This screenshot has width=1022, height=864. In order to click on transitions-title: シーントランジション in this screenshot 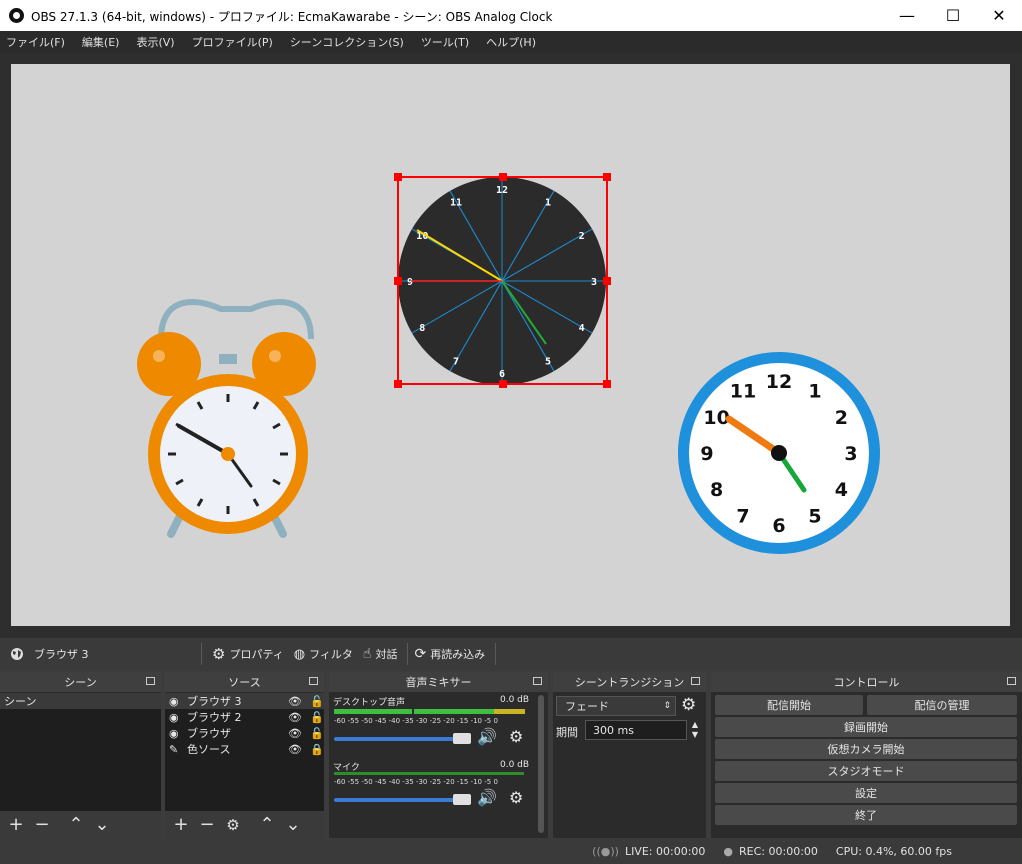, I will do `click(629, 682)`.